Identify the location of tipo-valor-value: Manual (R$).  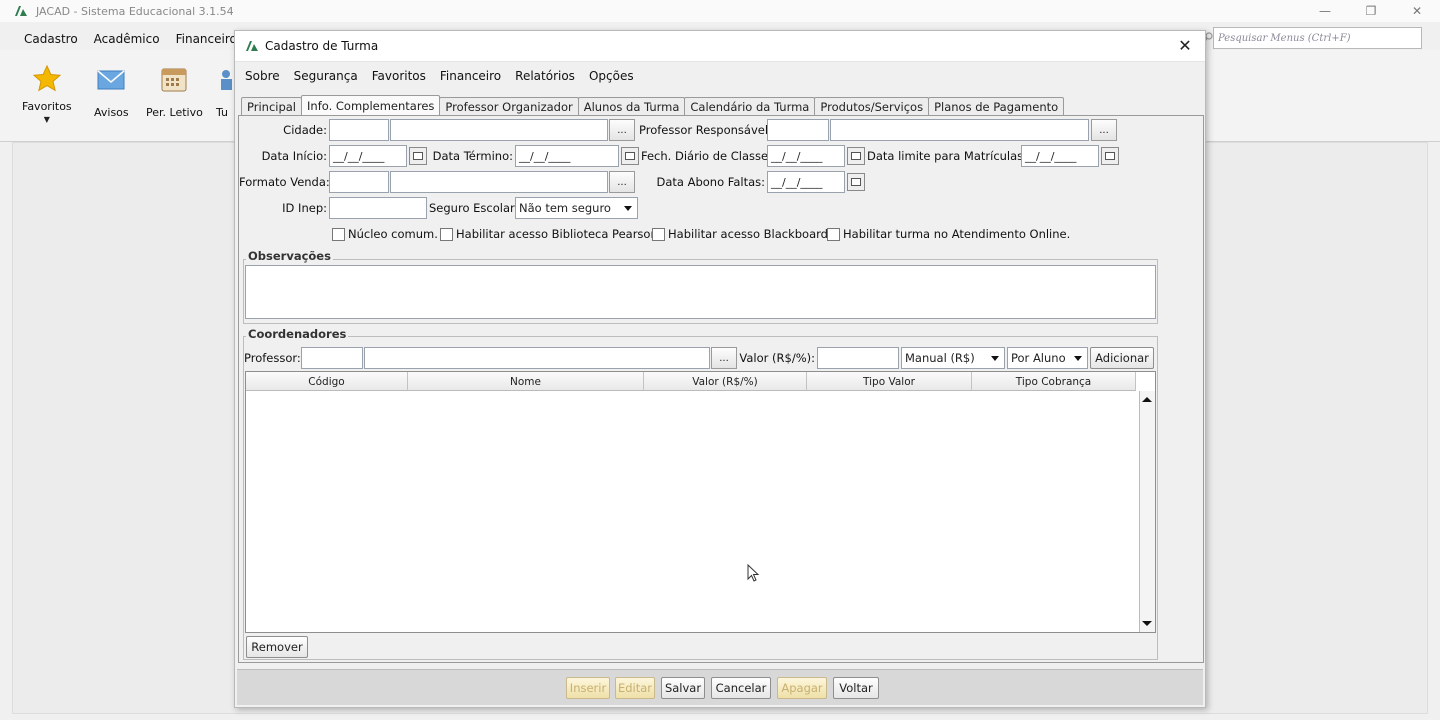
(940, 358).